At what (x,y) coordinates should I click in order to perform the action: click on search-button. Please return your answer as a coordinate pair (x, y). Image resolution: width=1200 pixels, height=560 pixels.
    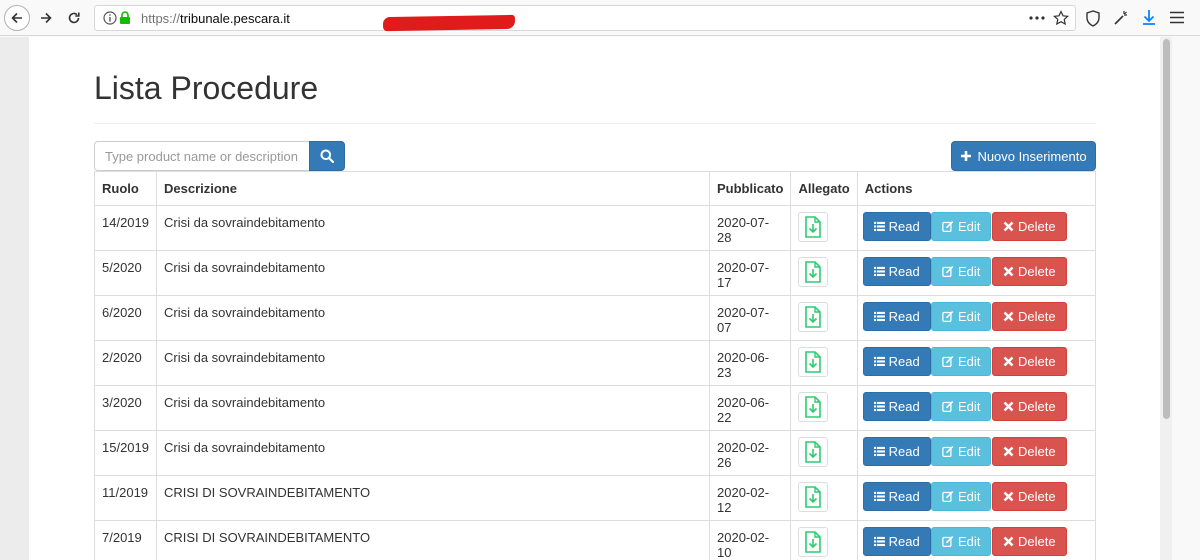
    Looking at the image, I should click on (327, 156).